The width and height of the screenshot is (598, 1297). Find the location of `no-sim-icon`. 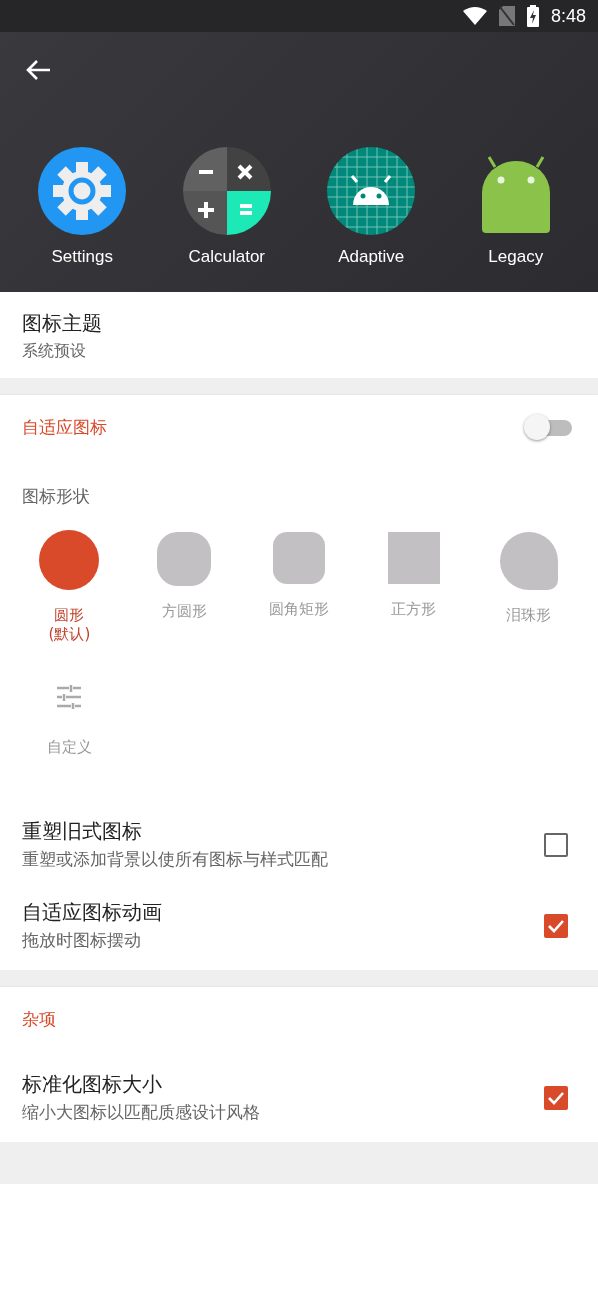

no-sim-icon is located at coordinates (506, 16).